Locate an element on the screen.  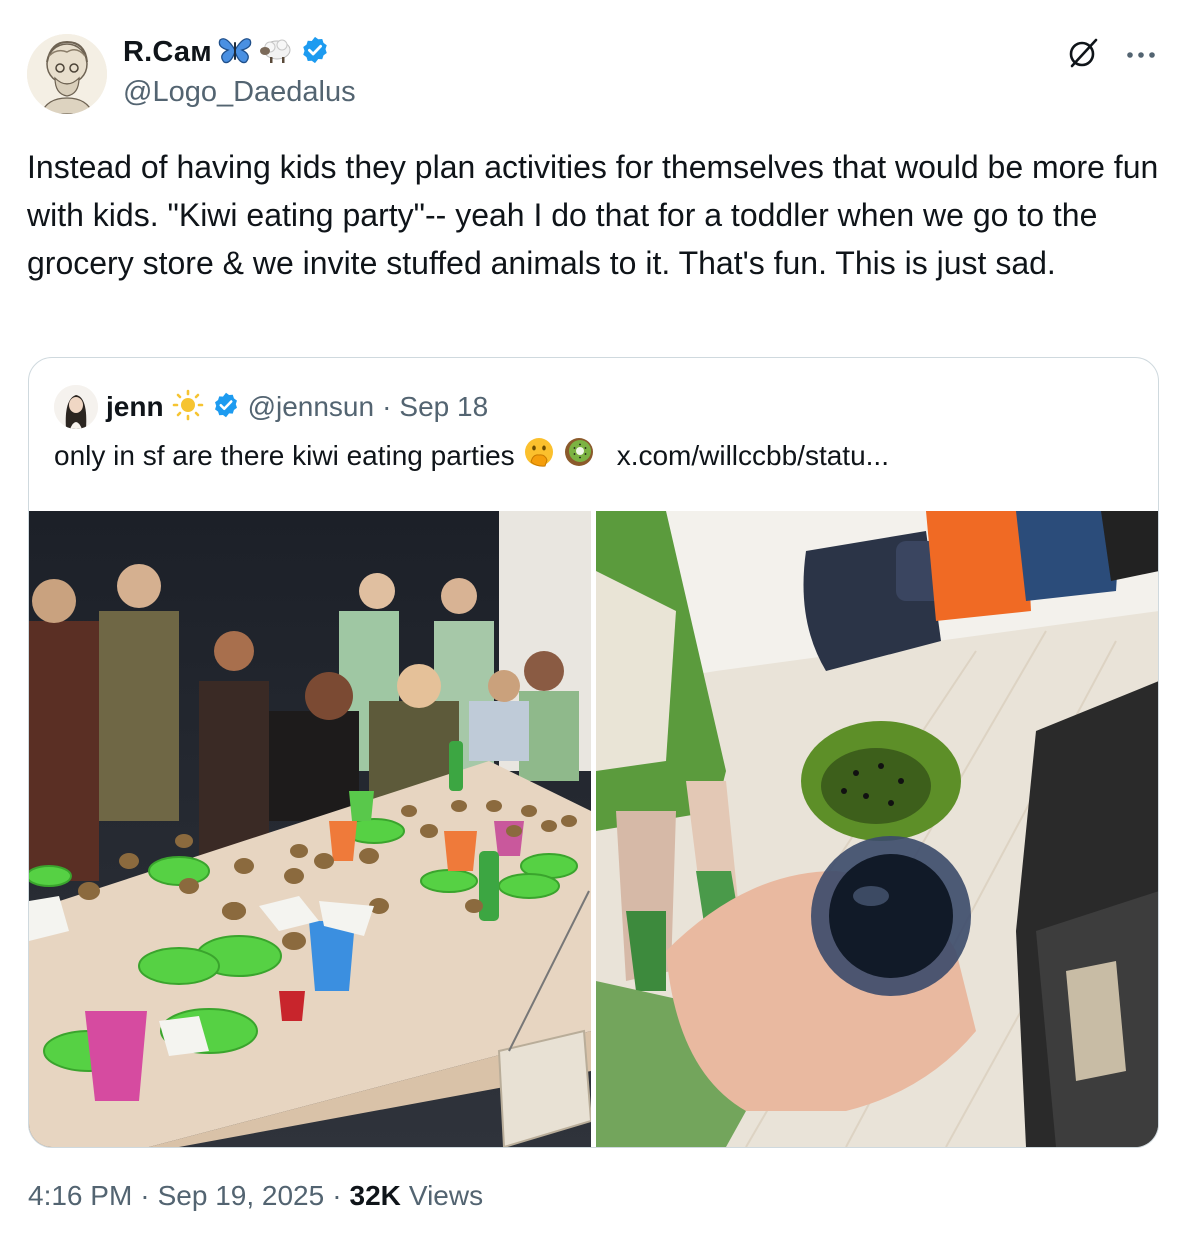
views-count: 32K is located at coordinates (375, 1195).